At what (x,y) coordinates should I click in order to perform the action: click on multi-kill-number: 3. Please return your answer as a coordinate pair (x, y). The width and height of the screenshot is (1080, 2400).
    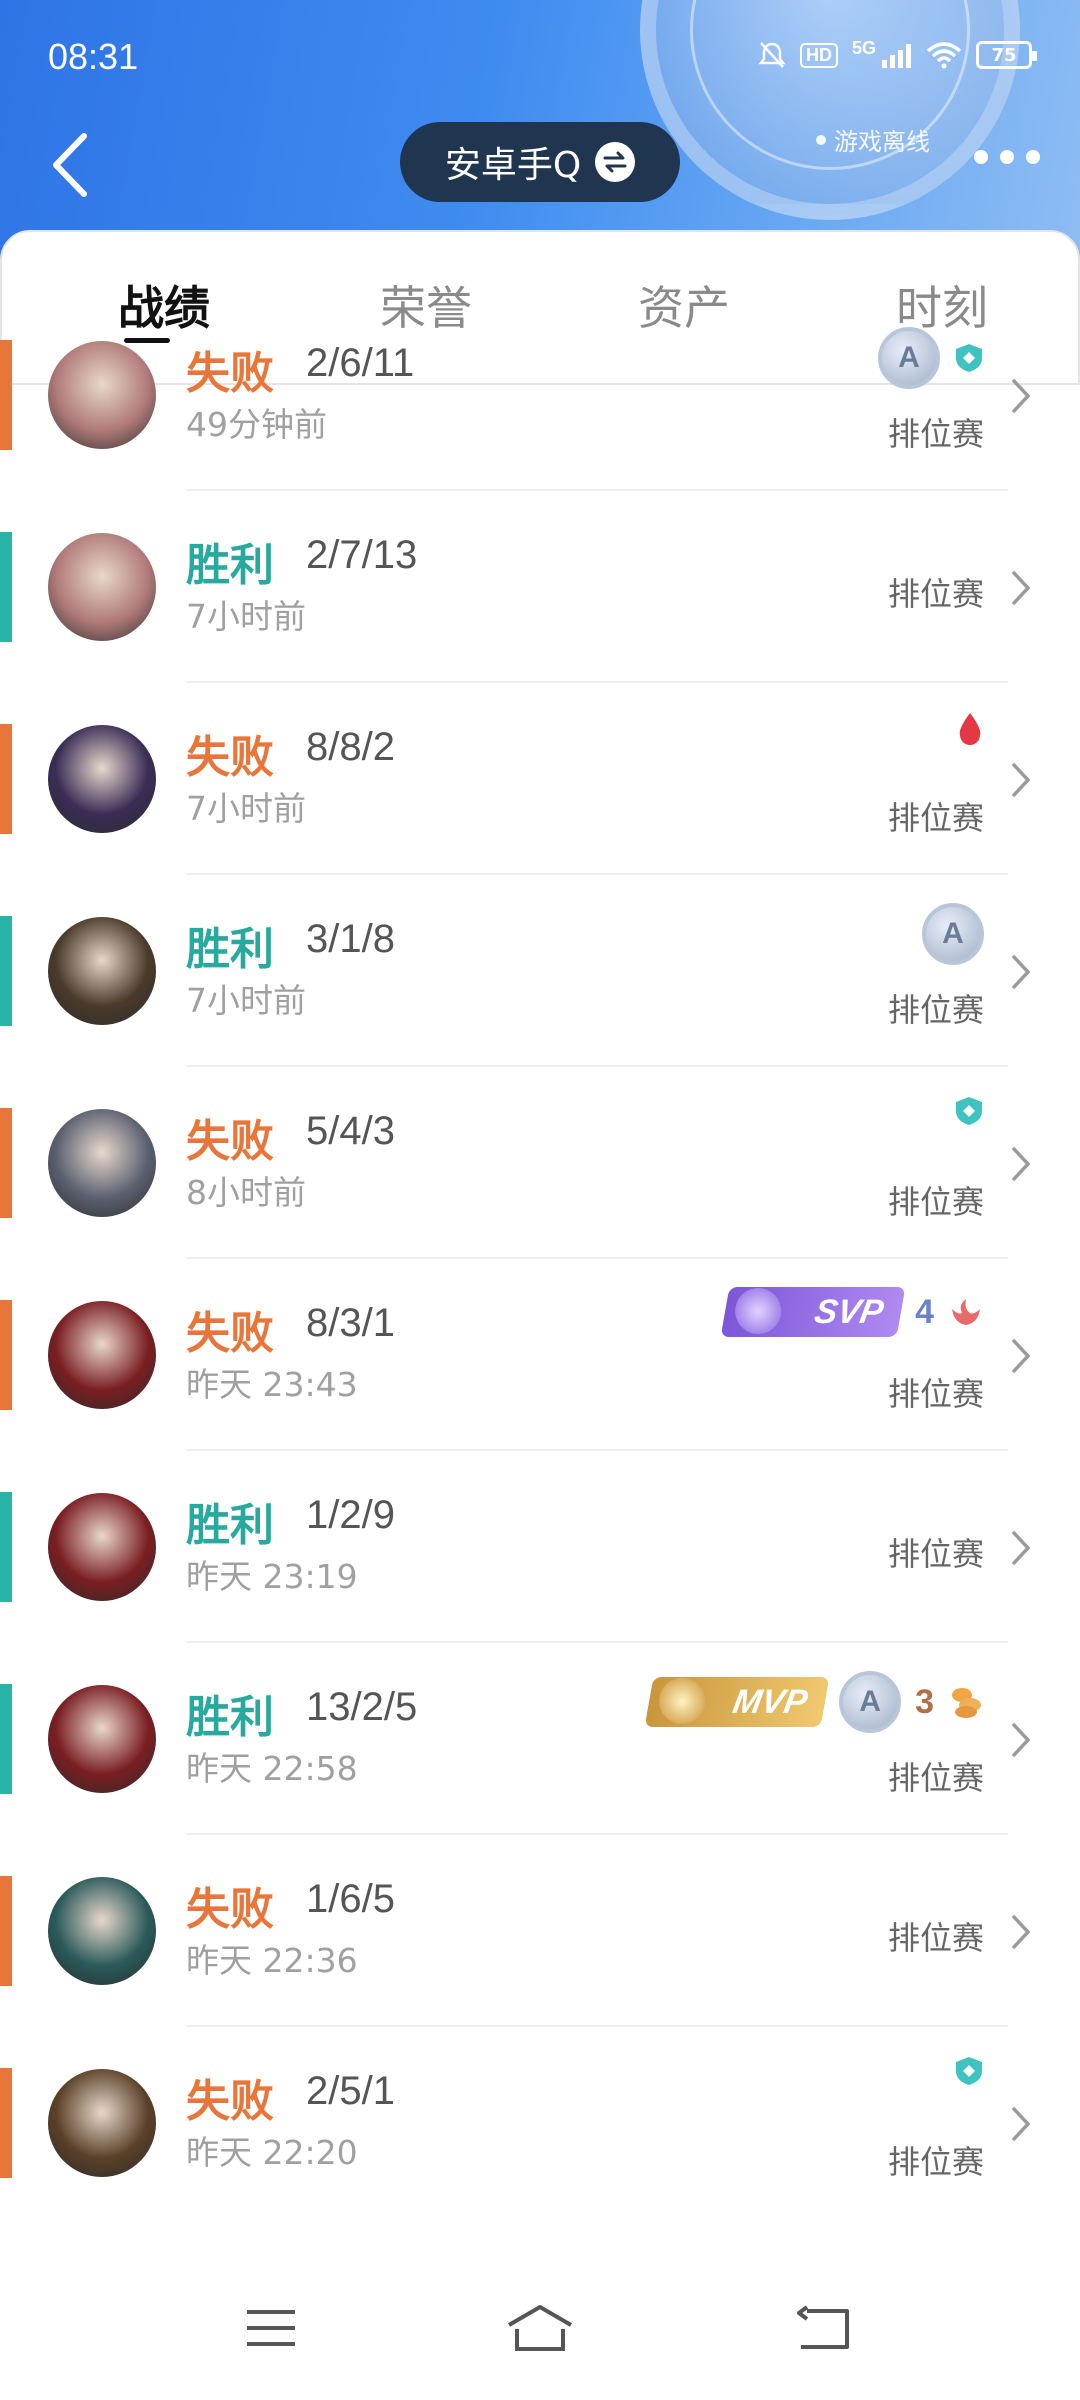
    Looking at the image, I should click on (924, 1701).